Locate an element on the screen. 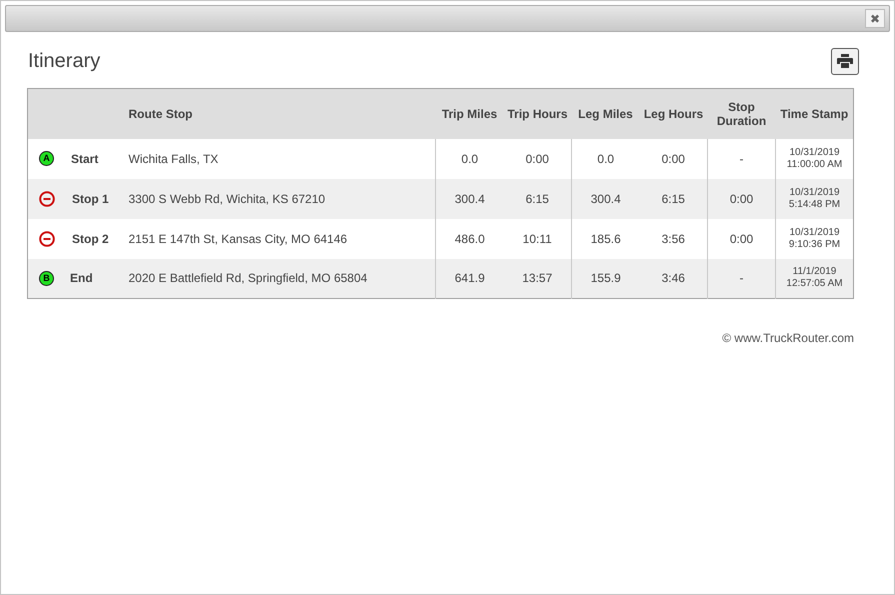 The width and height of the screenshot is (895, 595). timestamp-text: 10/31/2019 11:00:00 AM is located at coordinates (814, 158).